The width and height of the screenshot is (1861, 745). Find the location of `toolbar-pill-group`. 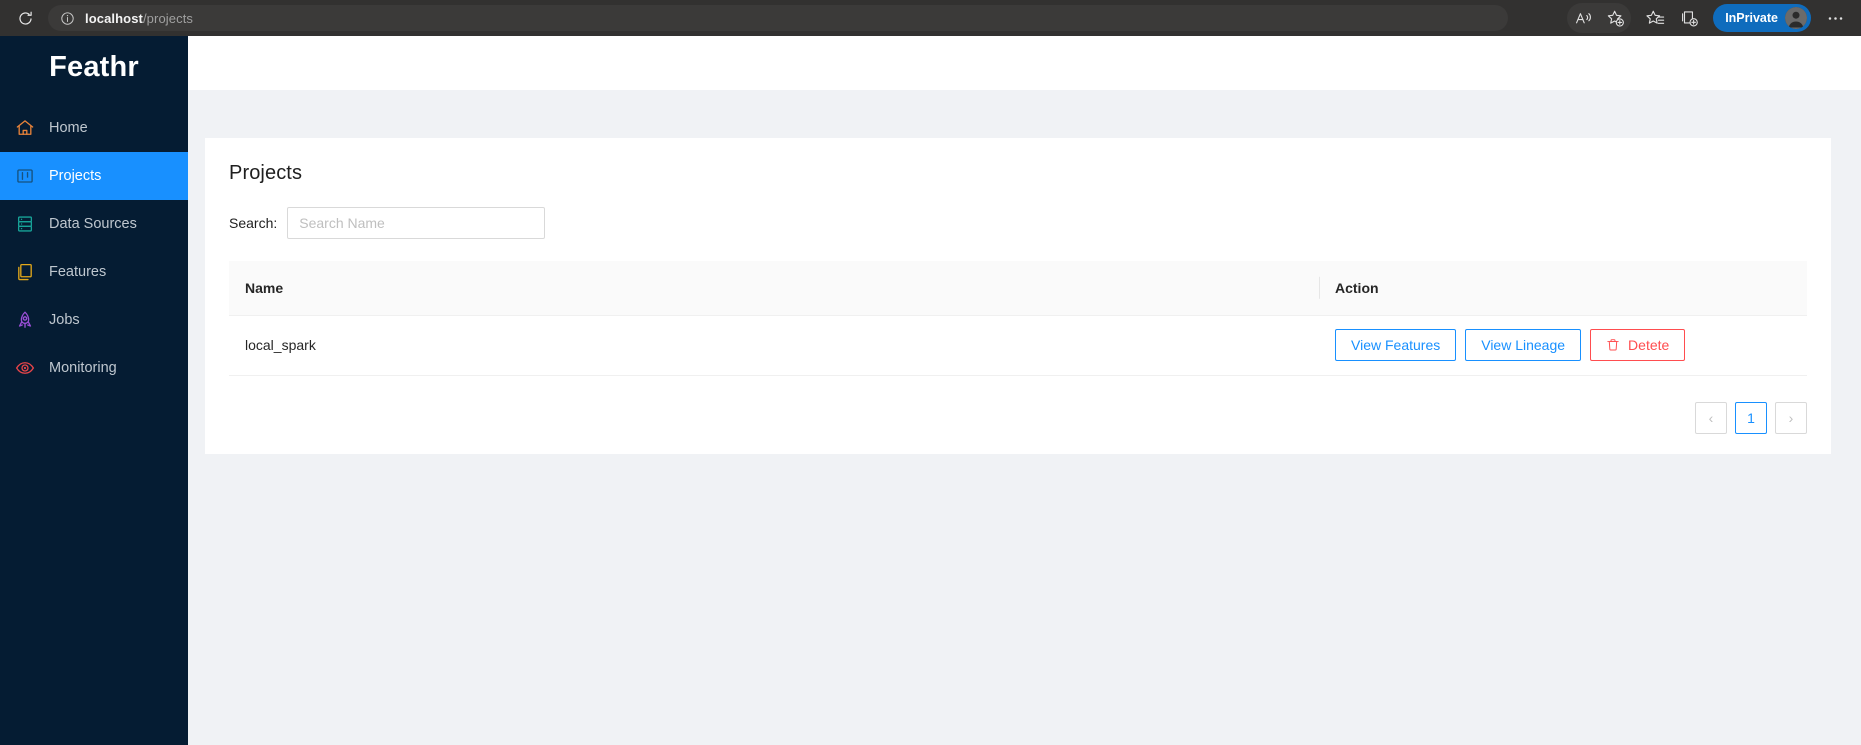

toolbar-pill-group is located at coordinates (1599, 18).